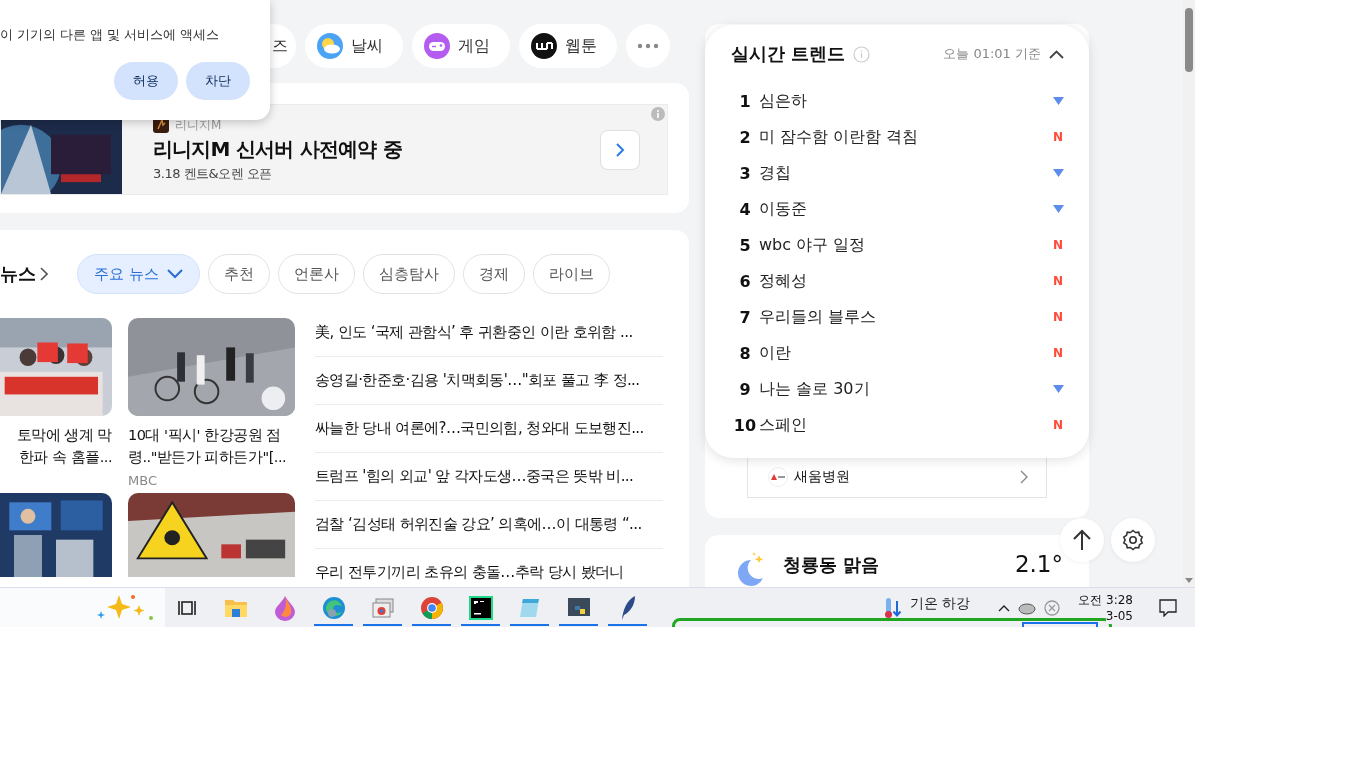  I want to click on news-tab: 추천, so click(238, 274).